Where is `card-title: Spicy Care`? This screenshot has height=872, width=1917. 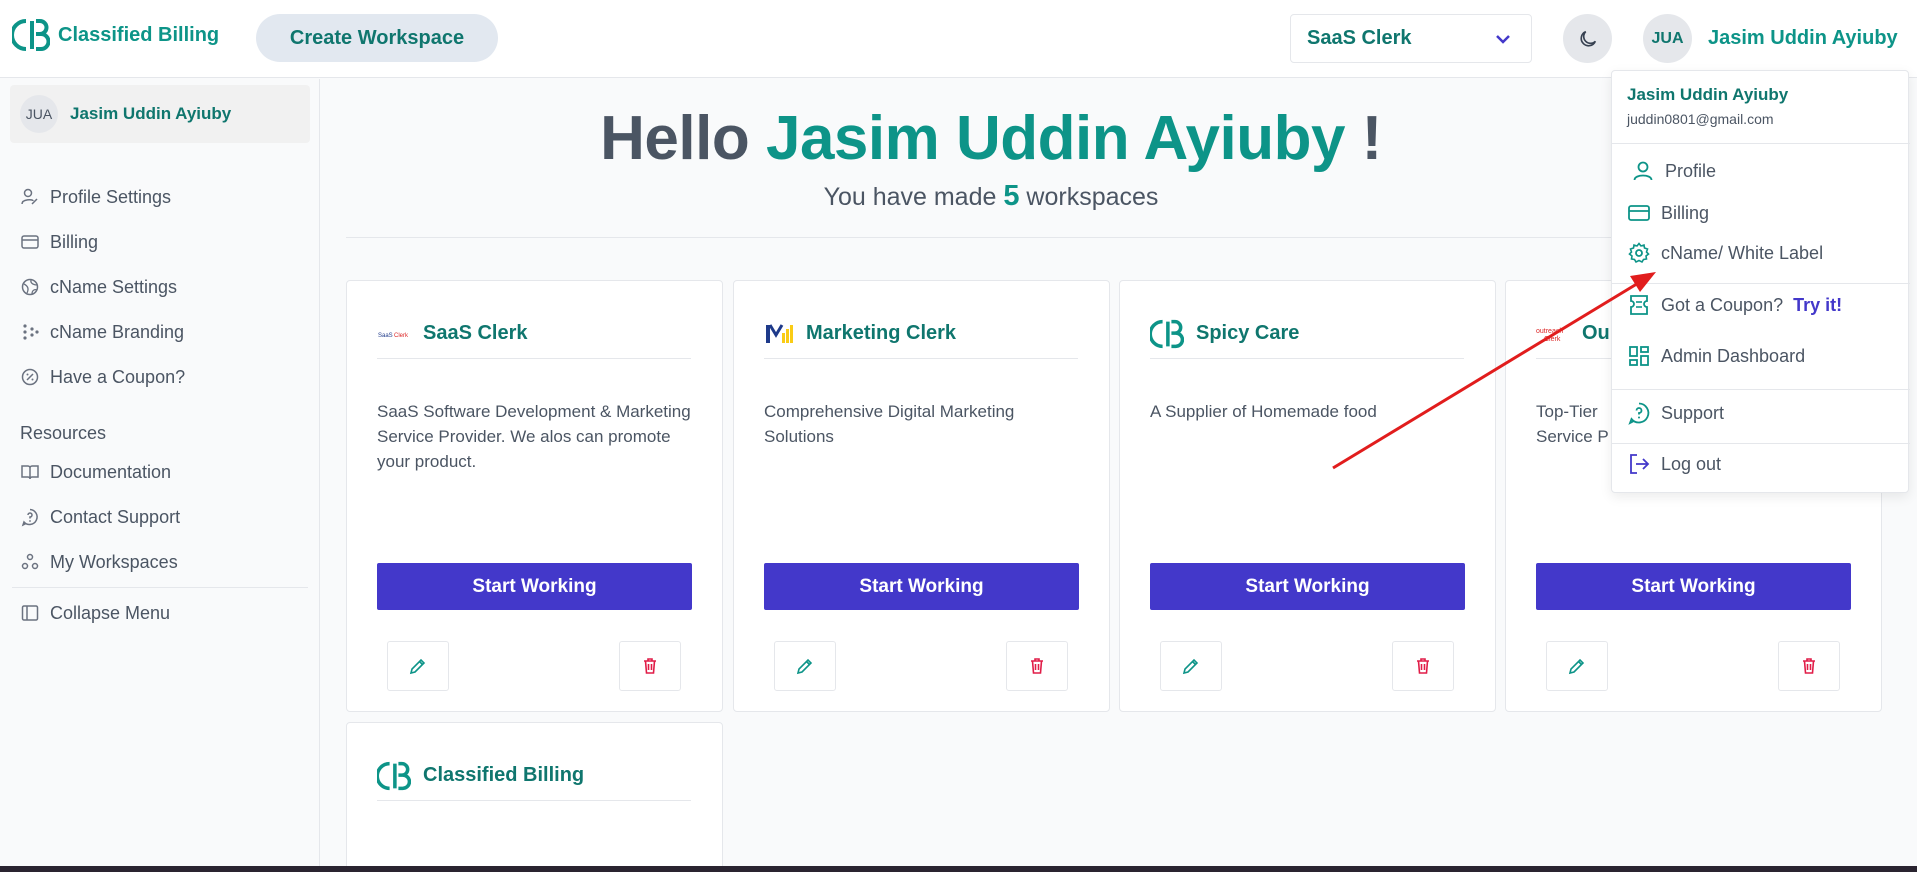 card-title: Spicy Care is located at coordinates (1247, 333).